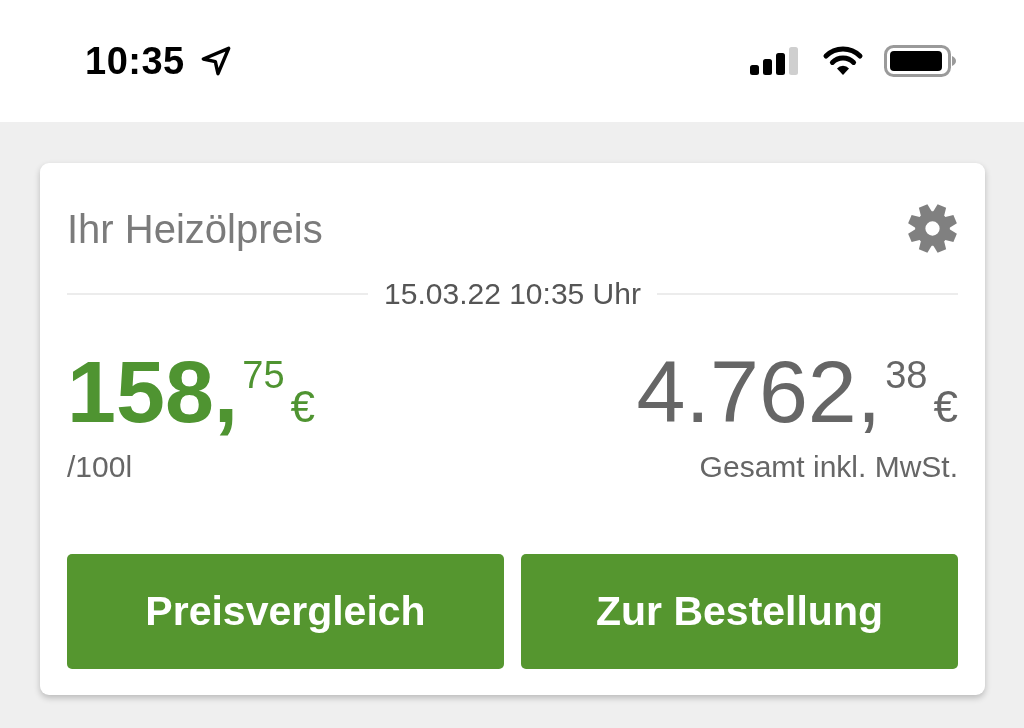  What do you see at coordinates (195, 229) in the screenshot?
I see `card-title: Ihr Heizölpreis` at bounding box center [195, 229].